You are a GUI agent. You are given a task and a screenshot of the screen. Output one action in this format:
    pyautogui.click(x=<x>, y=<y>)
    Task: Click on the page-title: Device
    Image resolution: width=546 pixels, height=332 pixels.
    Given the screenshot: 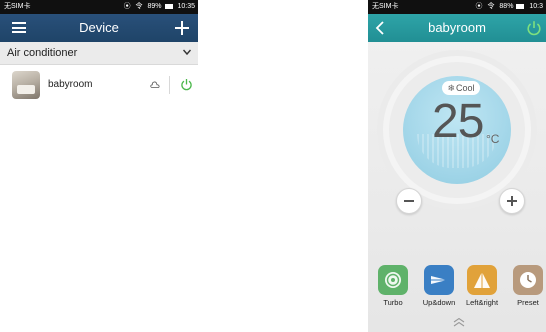 What is the action you would take?
    pyautogui.click(x=99, y=27)
    